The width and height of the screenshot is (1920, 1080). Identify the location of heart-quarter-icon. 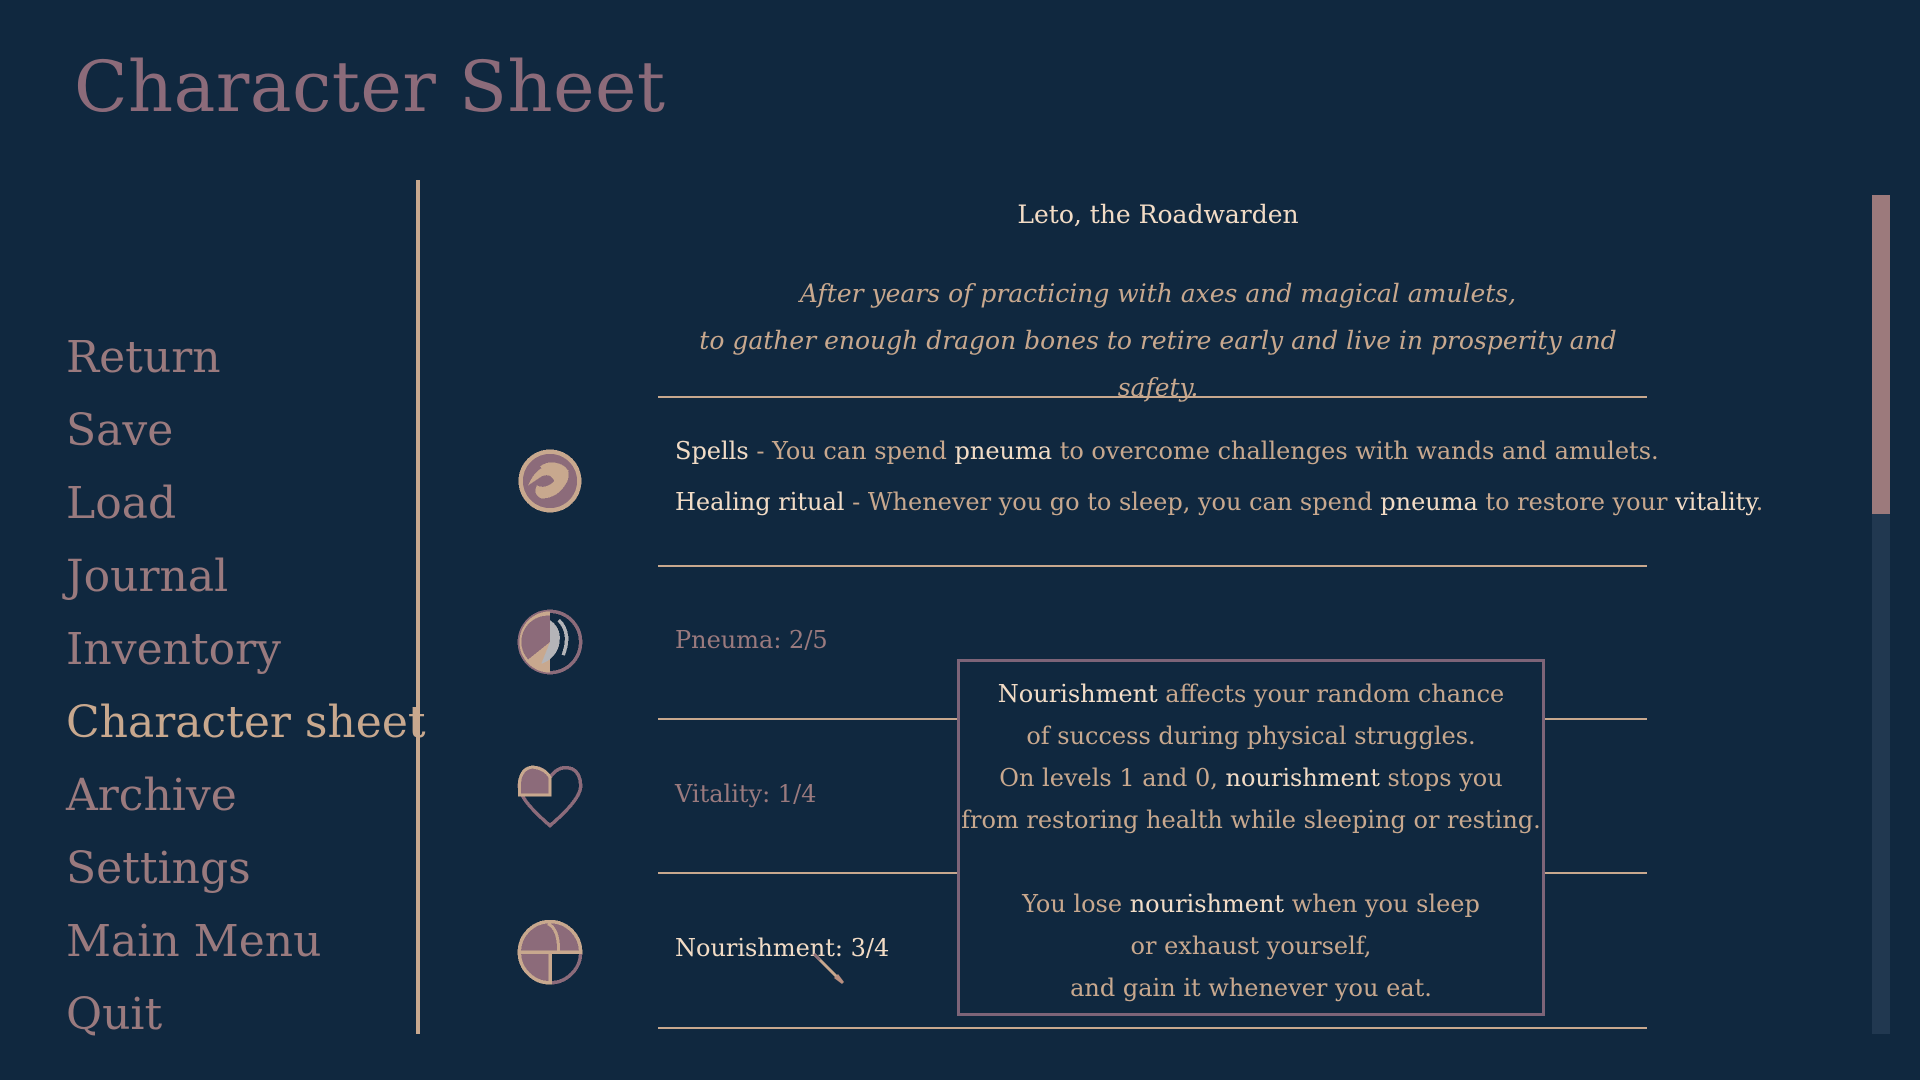
(550, 796).